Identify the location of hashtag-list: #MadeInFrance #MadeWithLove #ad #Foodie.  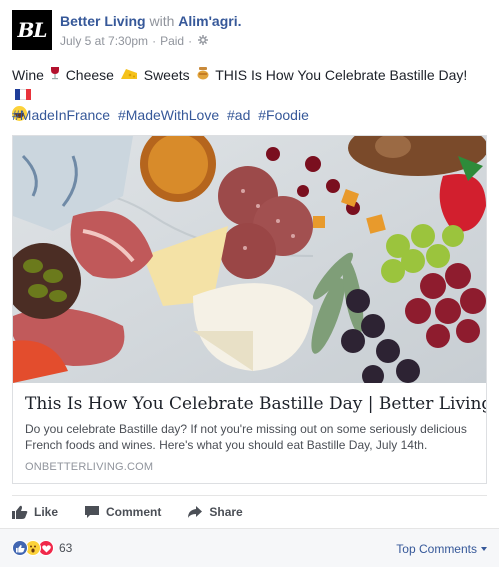
(162, 115).